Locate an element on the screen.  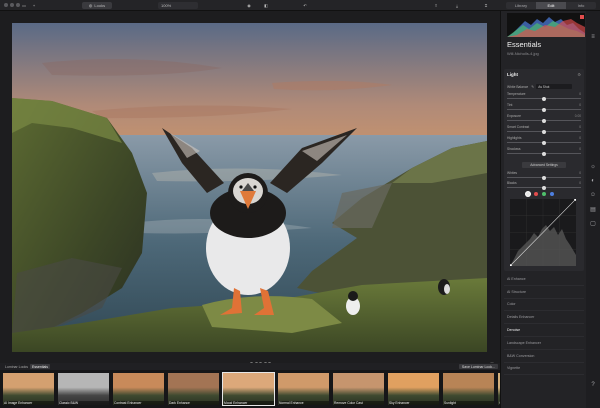
compare-icon: ◧ is located at coordinates (266, 5).